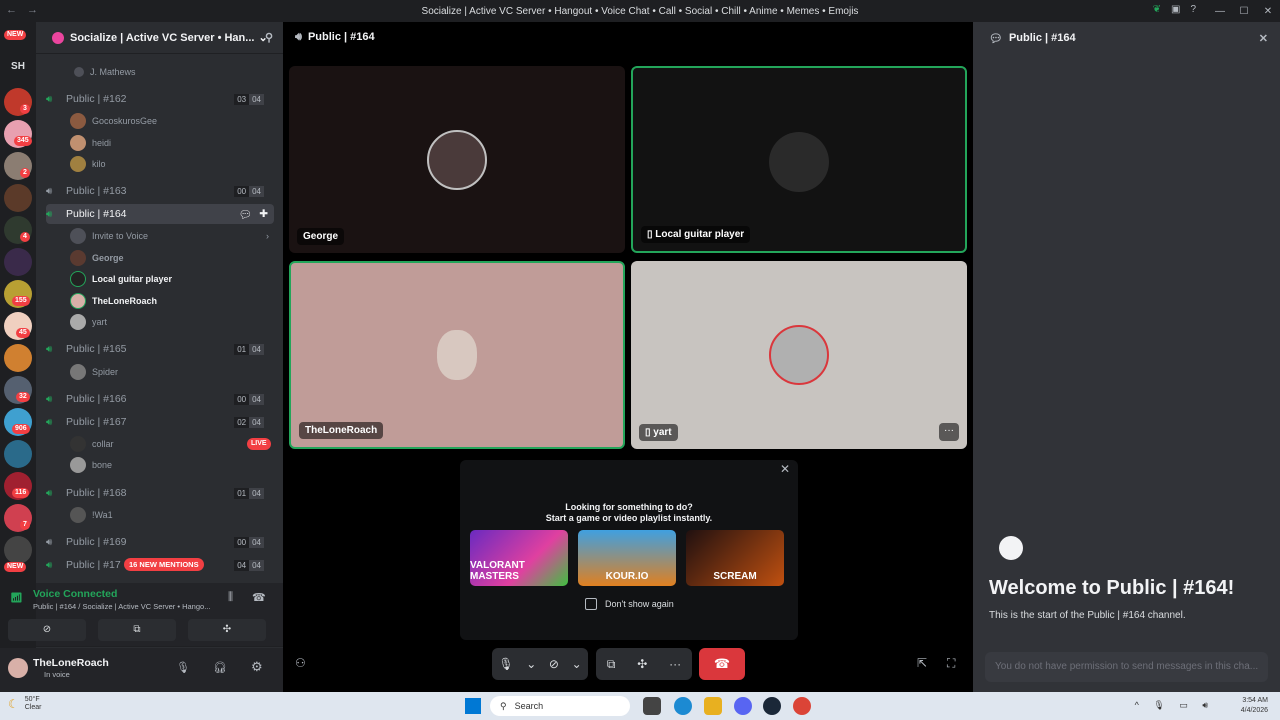 Image resolution: width=1280 pixels, height=720 pixels. What do you see at coordinates (743, 706) in the screenshot?
I see `discord-icon` at bounding box center [743, 706].